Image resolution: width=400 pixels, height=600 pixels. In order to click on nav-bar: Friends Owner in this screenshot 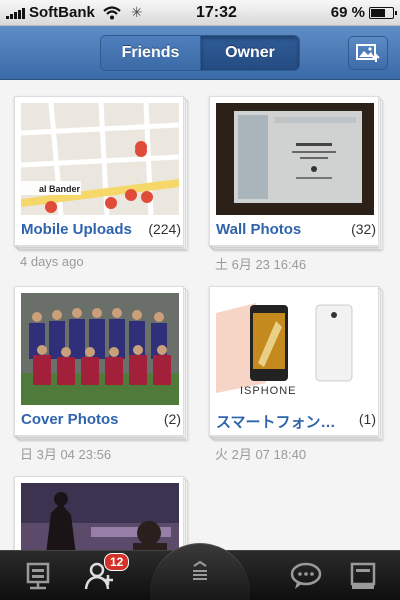, I will do `click(200, 53)`.